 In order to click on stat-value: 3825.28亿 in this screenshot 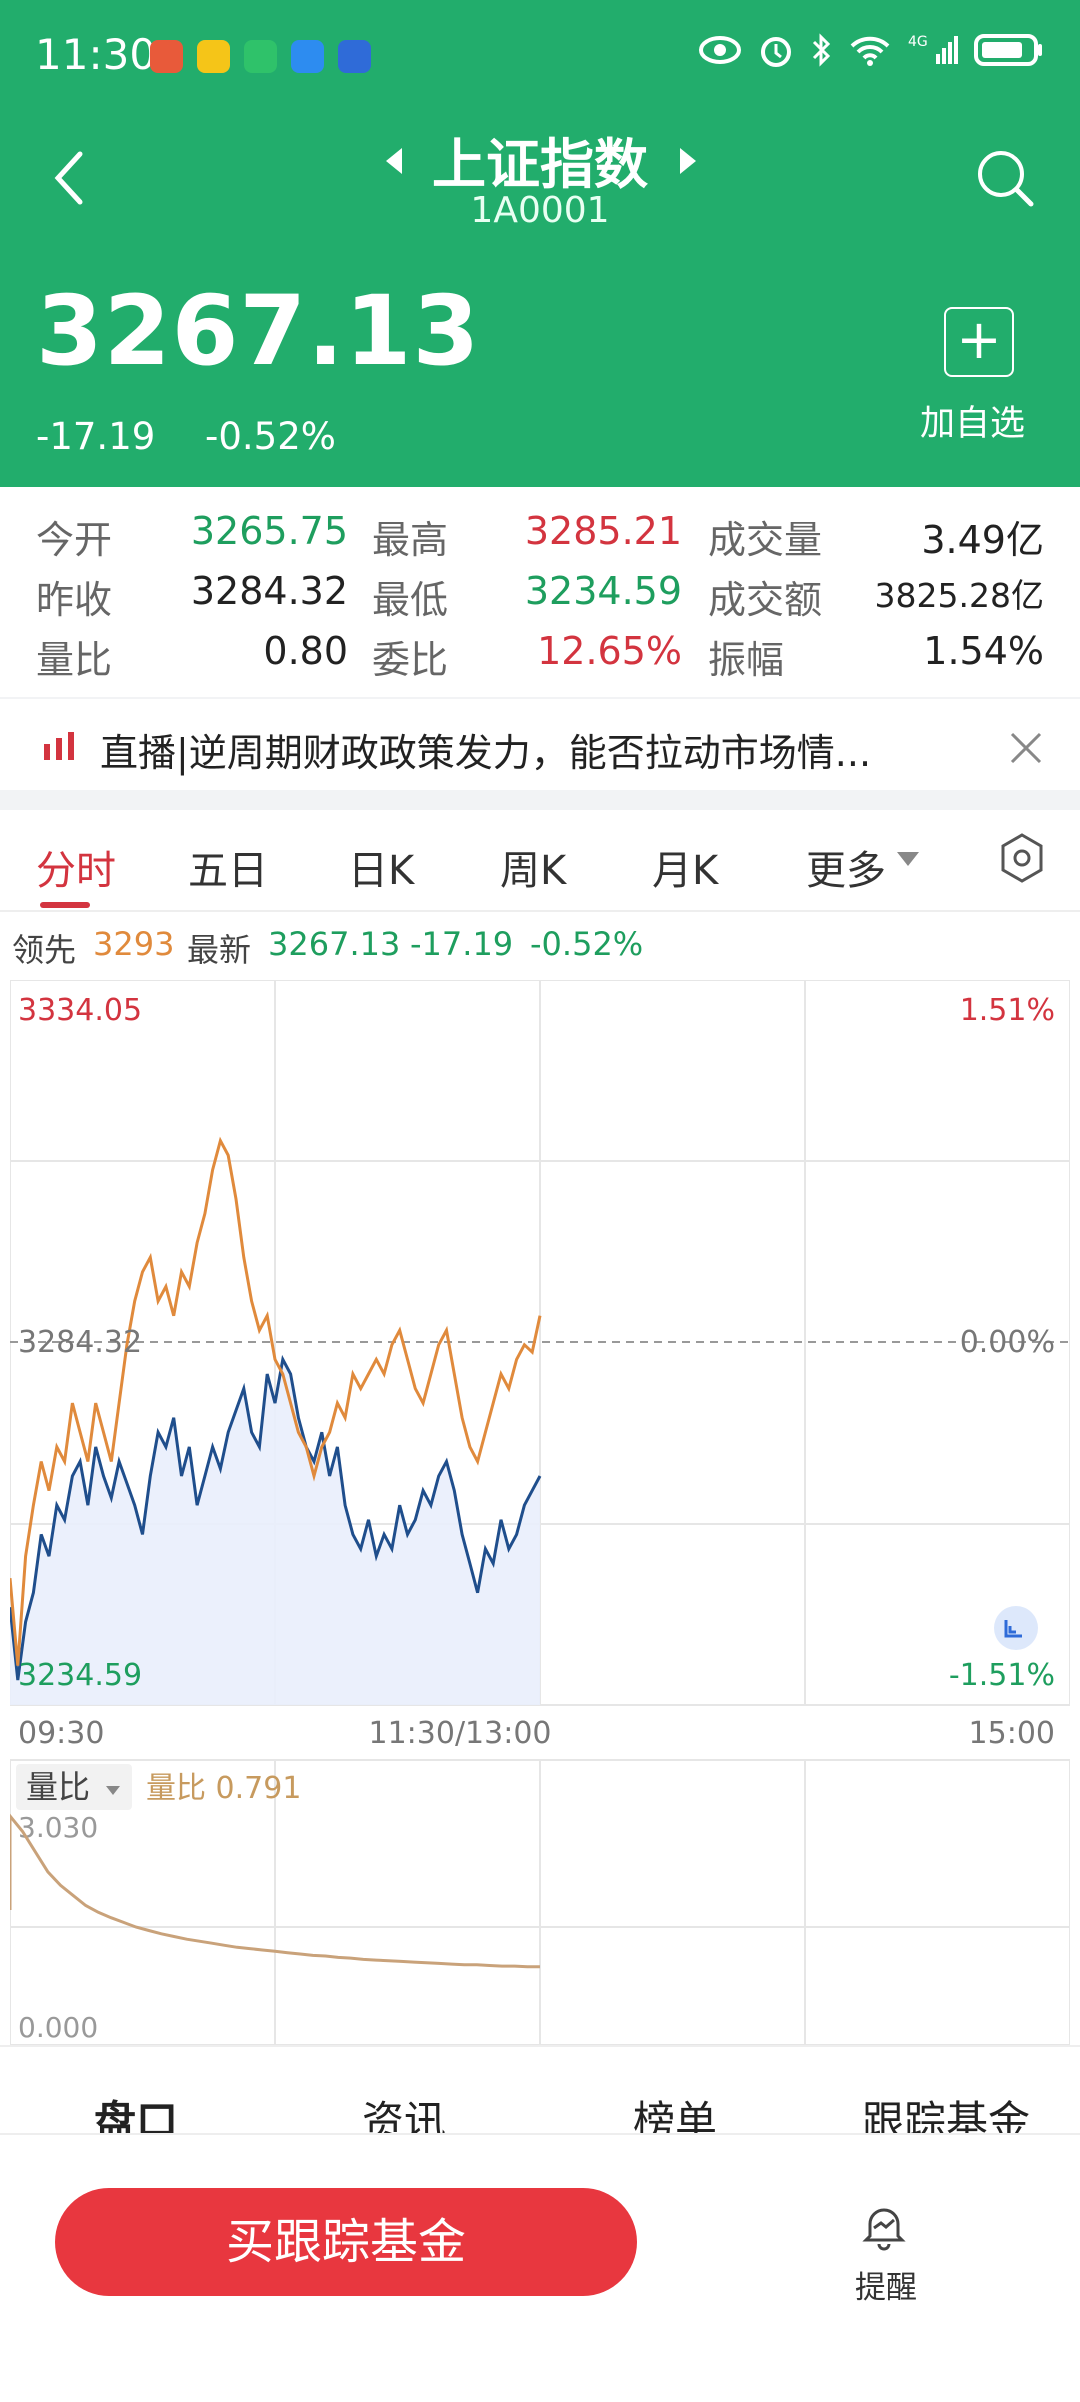, I will do `click(959, 595)`.